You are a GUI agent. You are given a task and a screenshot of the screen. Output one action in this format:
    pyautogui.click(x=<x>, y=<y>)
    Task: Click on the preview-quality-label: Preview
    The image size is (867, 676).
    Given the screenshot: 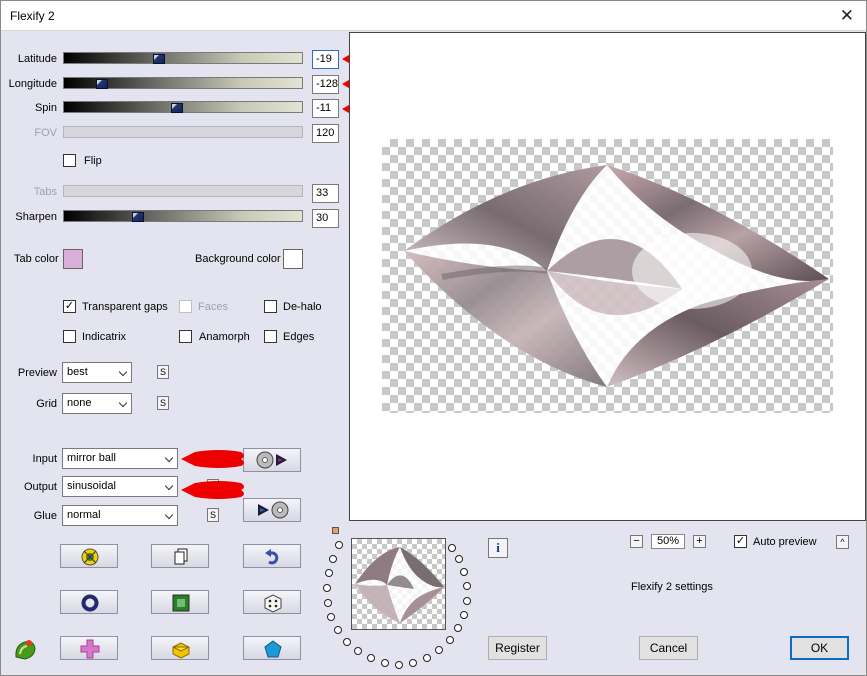 What is the action you would take?
    pyautogui.click(x=37, y=373)
    